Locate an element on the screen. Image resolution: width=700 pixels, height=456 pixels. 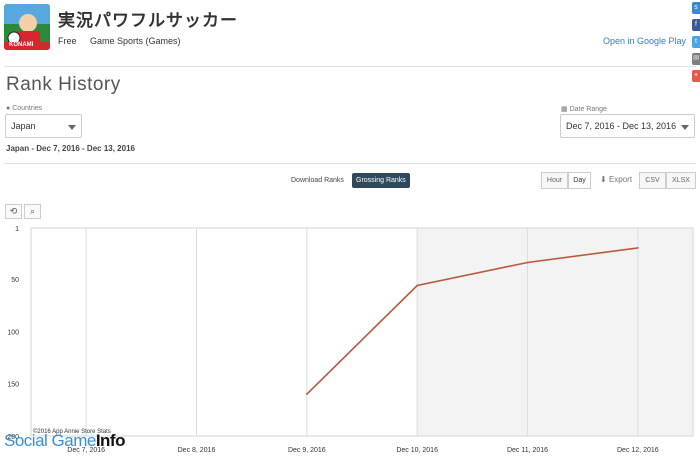
day-button: Day is located at coordinates (579, 180).